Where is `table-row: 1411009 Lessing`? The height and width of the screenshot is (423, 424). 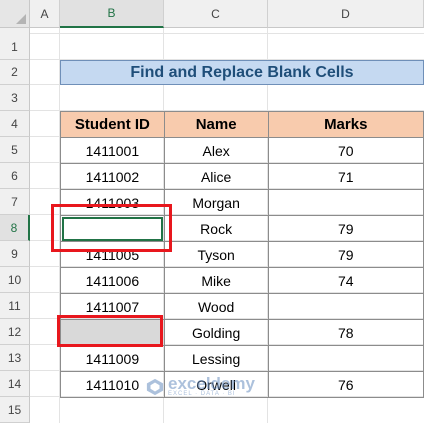
table-row: 1411009 Lessing is located at coordinates (242, 358).